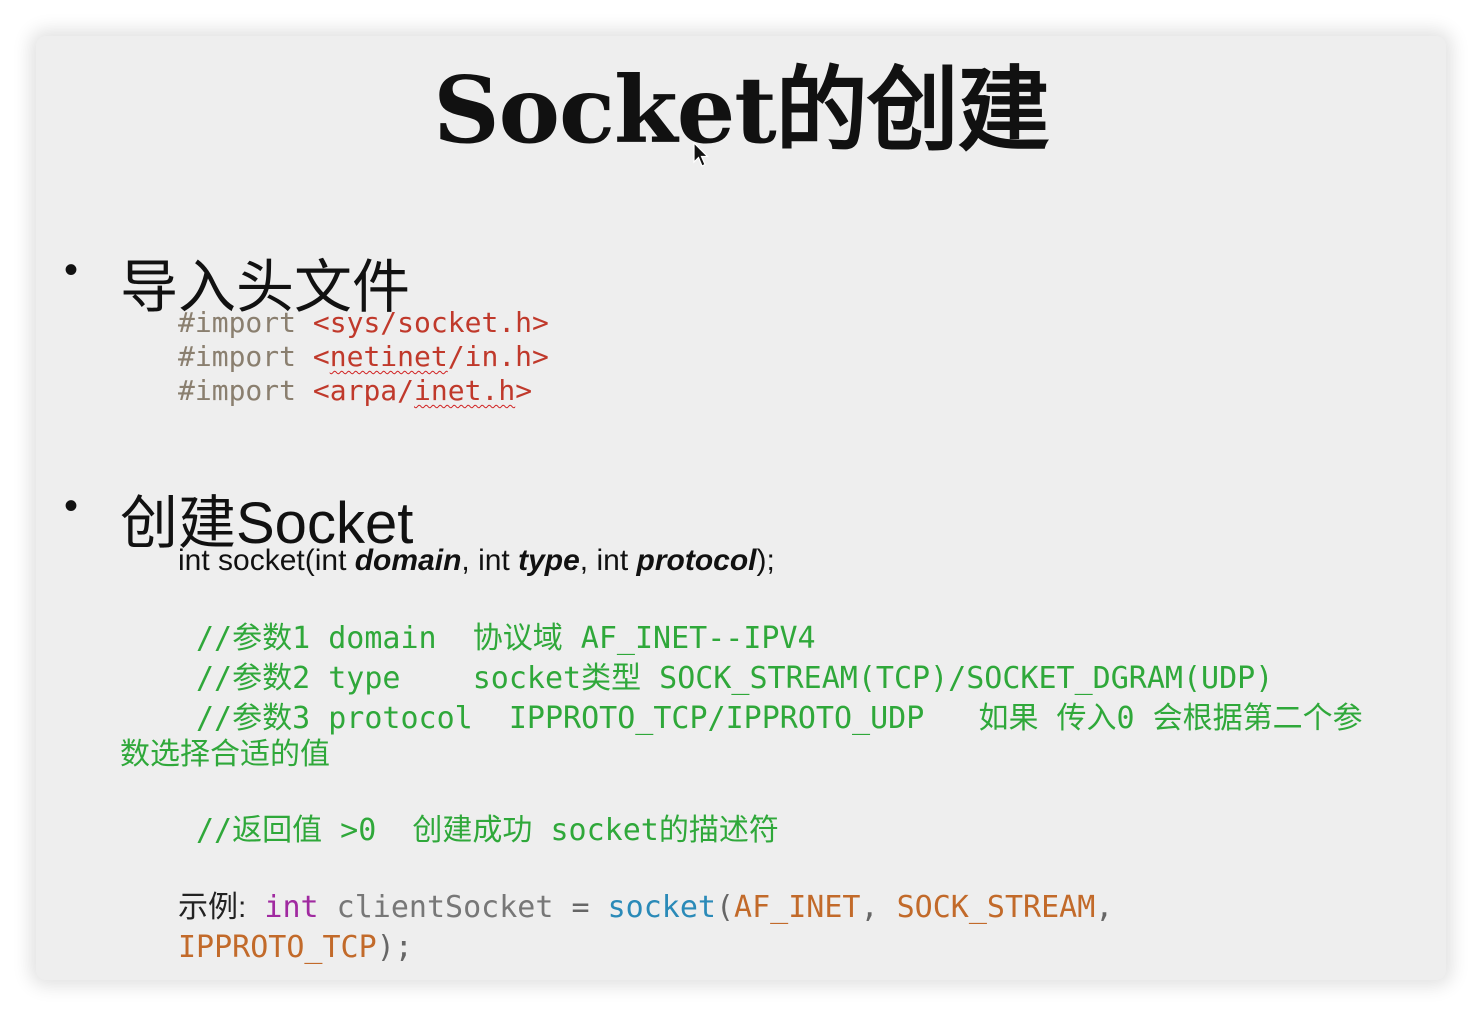  I want to click on code-function: socket, so click(661, 907).